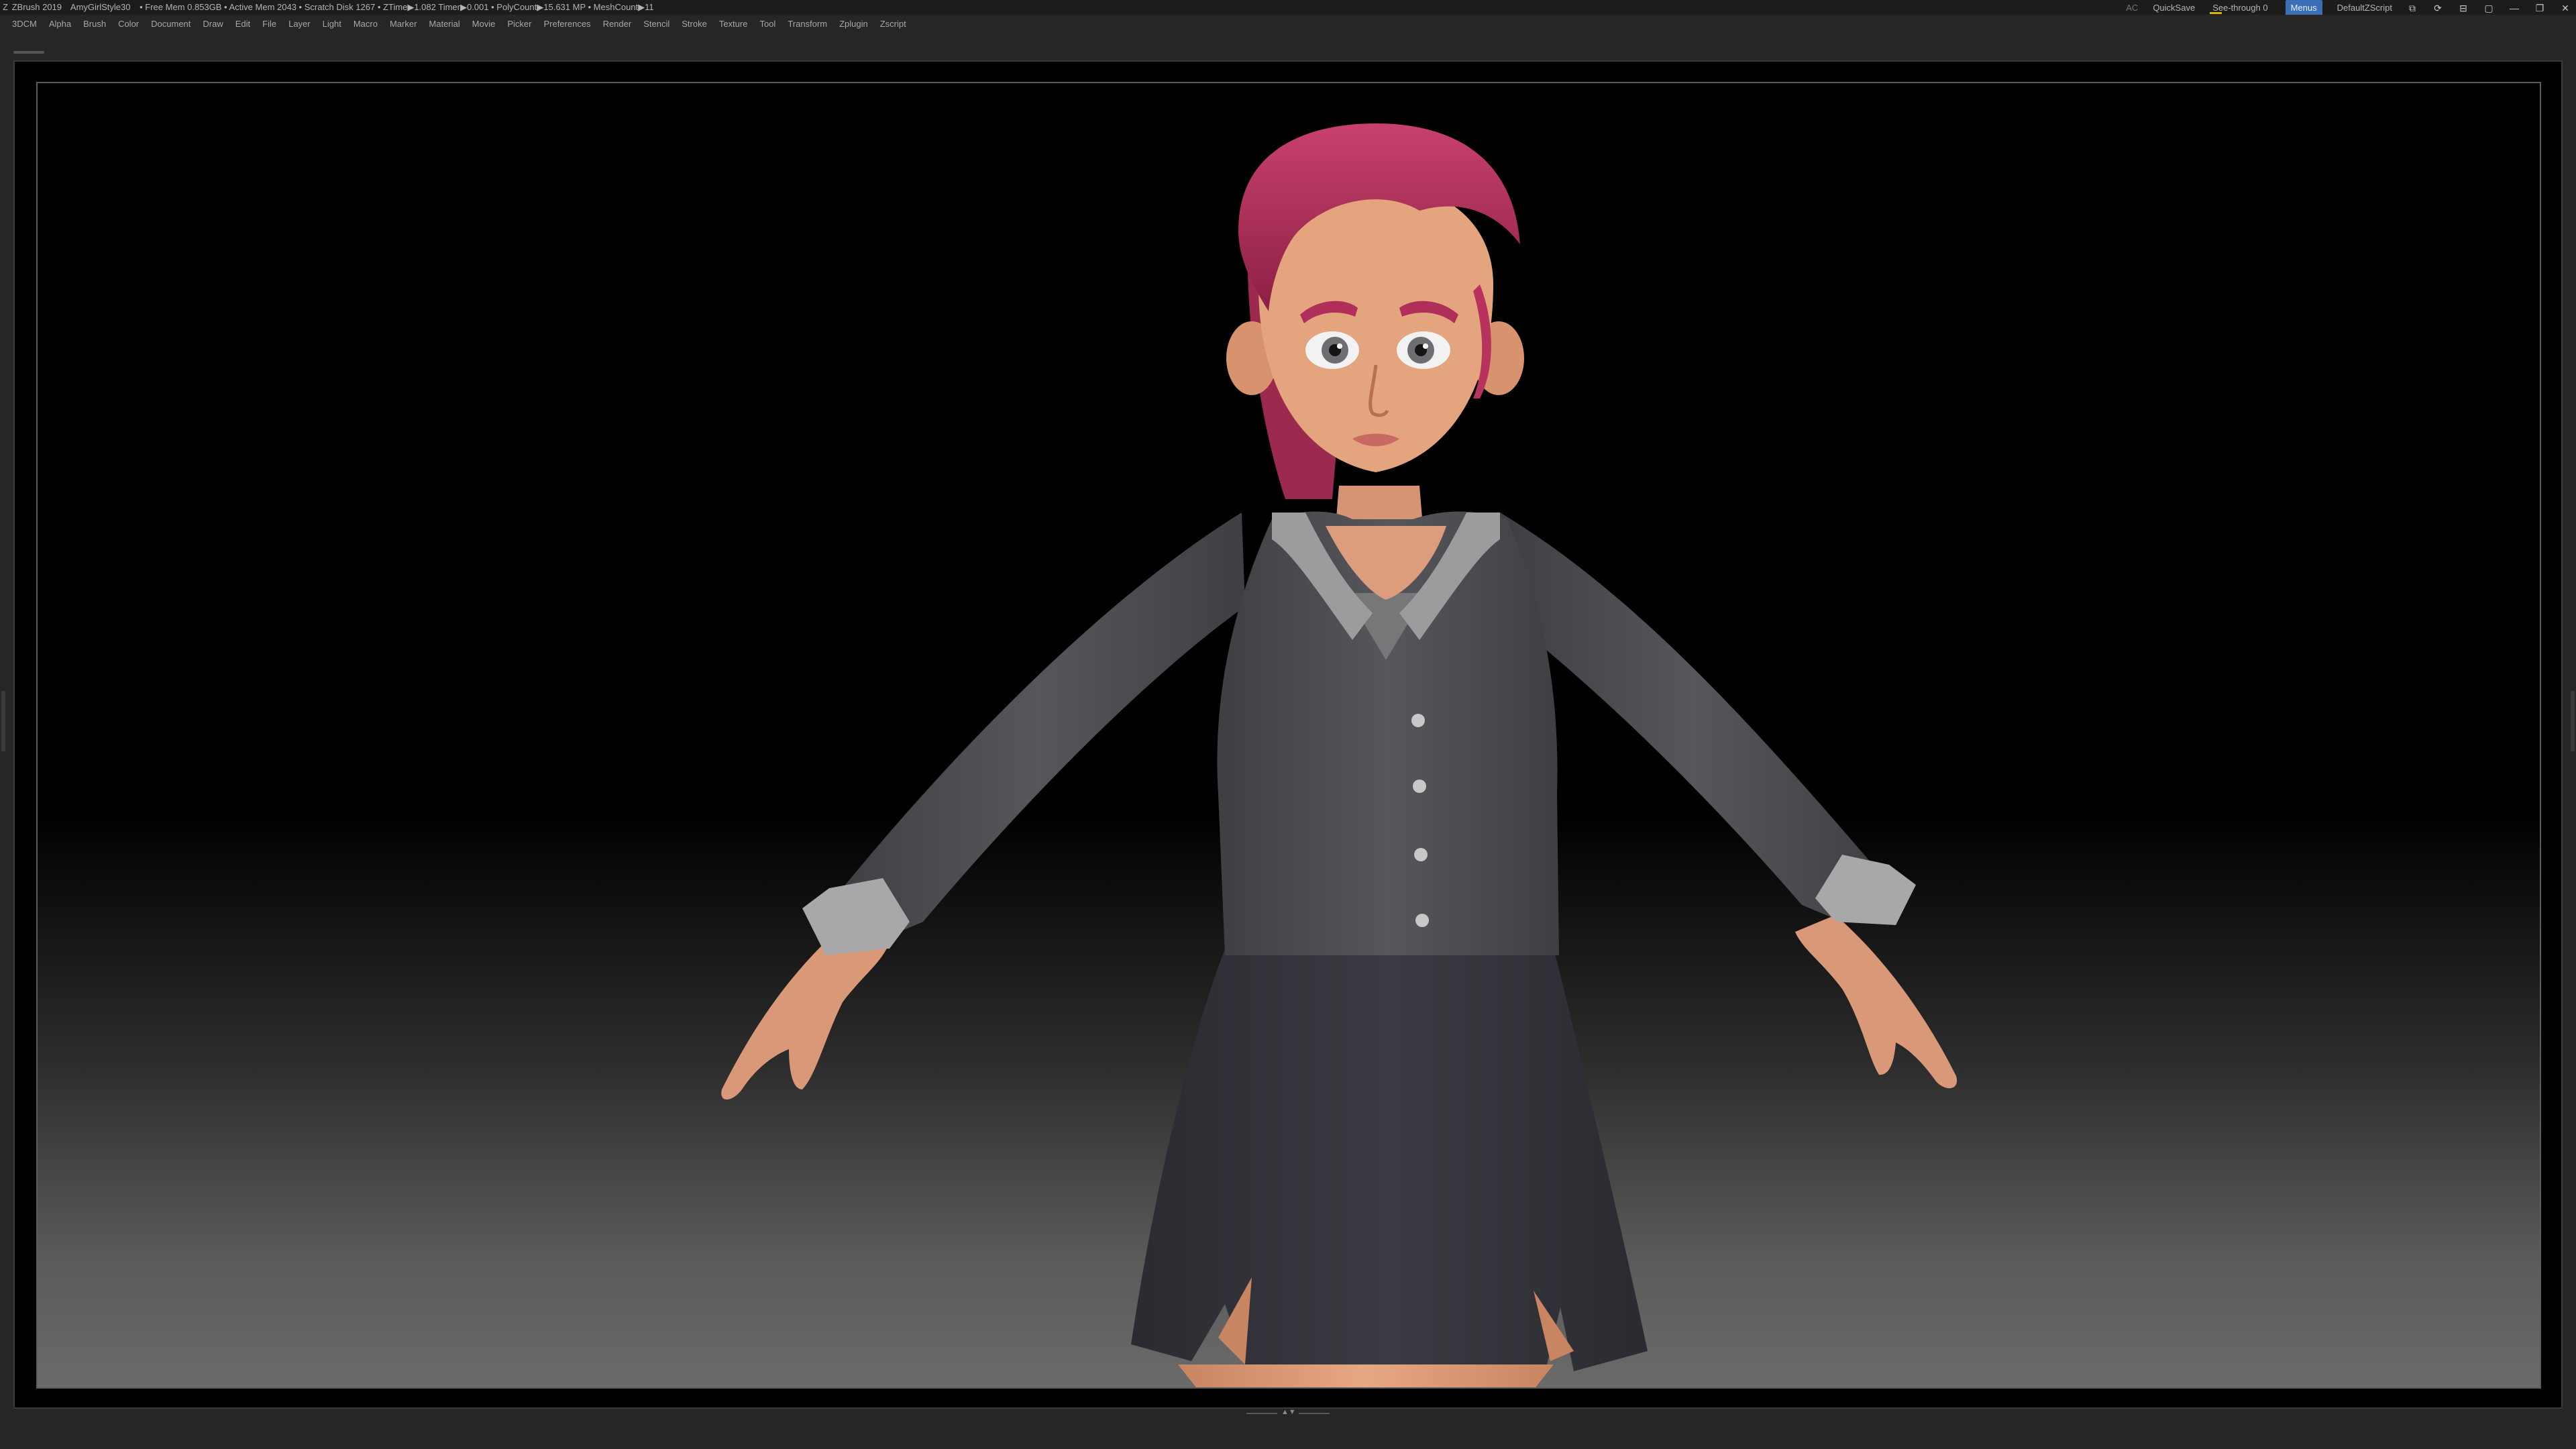 This screenshot has width=2576, height=1449. Describe the element at coordinates (60, 24) in the screenshot. I see `menu-alpha: Alpha` at that location.